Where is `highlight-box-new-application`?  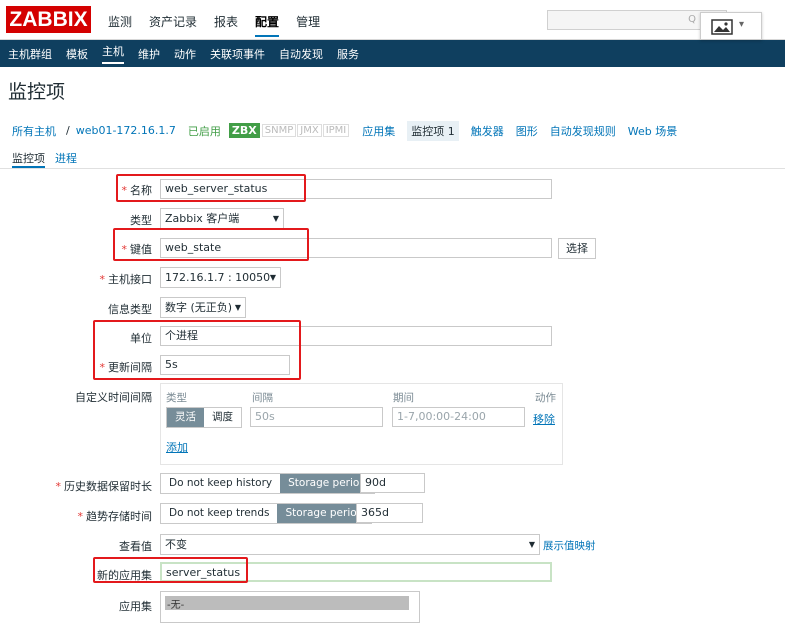
highlight-box-new-application is located at coordinates (170, 570).